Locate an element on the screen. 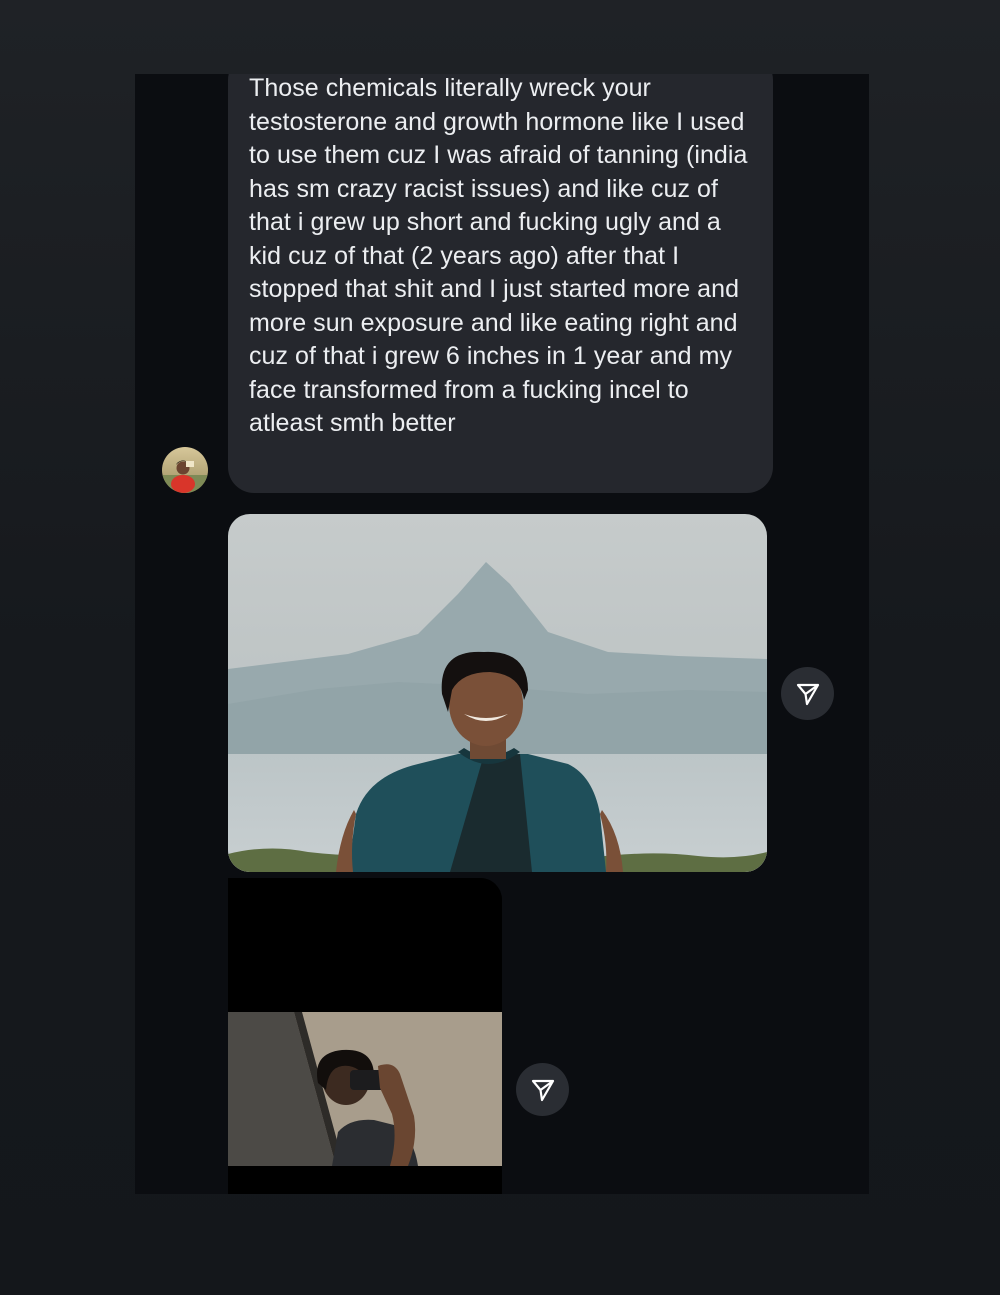  photo-mirror-selfie is located at coordinates (365, 1036).